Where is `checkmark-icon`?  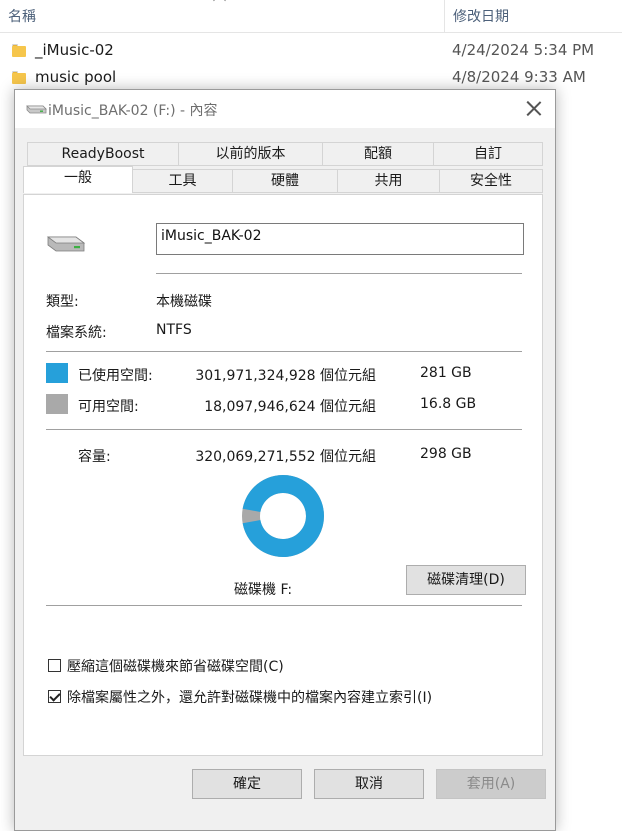
checkmark-icon is located at coordinates (55, 696).